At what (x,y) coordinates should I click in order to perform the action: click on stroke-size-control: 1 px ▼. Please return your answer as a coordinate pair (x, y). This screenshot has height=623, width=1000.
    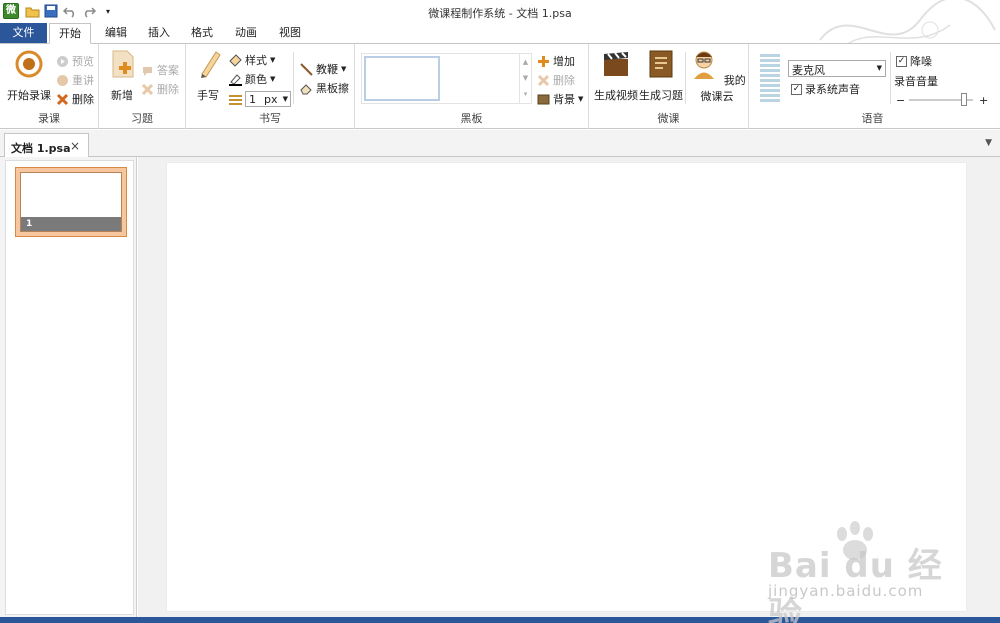
    Looking at the image, I should click on (260, 99).